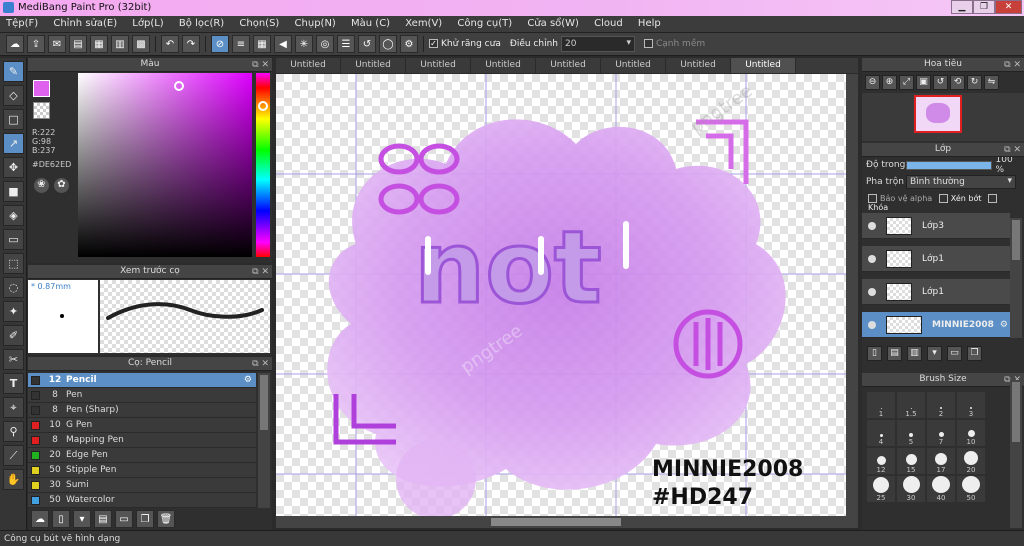  I want to click on rotate-left-icon: ↺, so click(940, 82).